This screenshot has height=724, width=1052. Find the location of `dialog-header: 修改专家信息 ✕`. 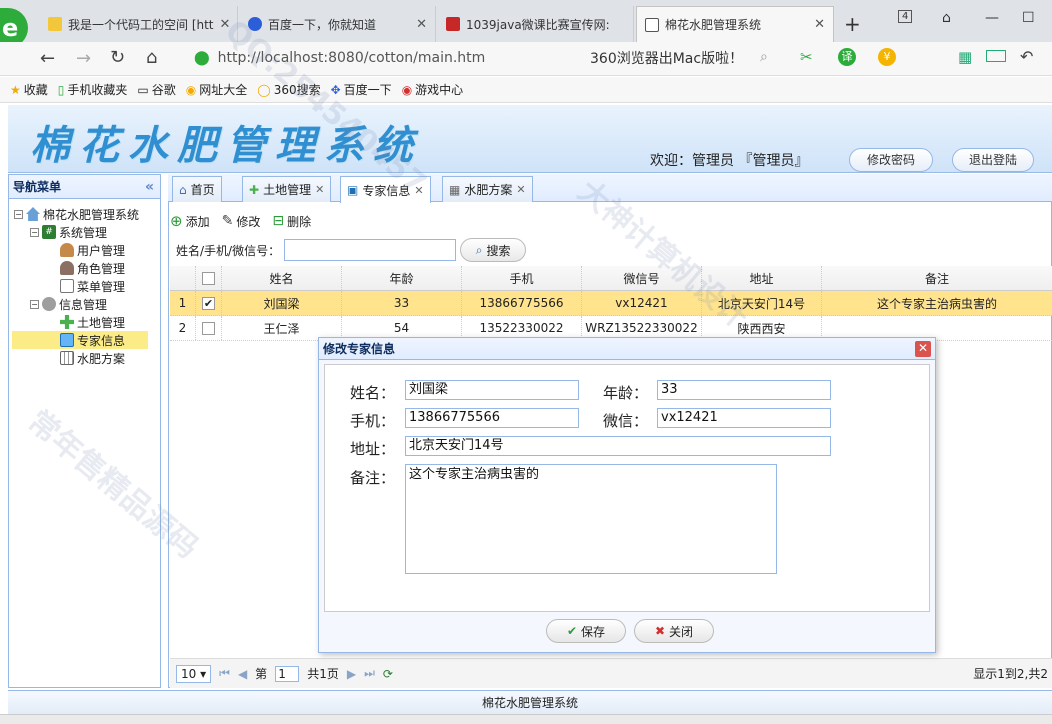

dialog-header: 修改专家信息 ✕ is located at coordinates (627, 349).